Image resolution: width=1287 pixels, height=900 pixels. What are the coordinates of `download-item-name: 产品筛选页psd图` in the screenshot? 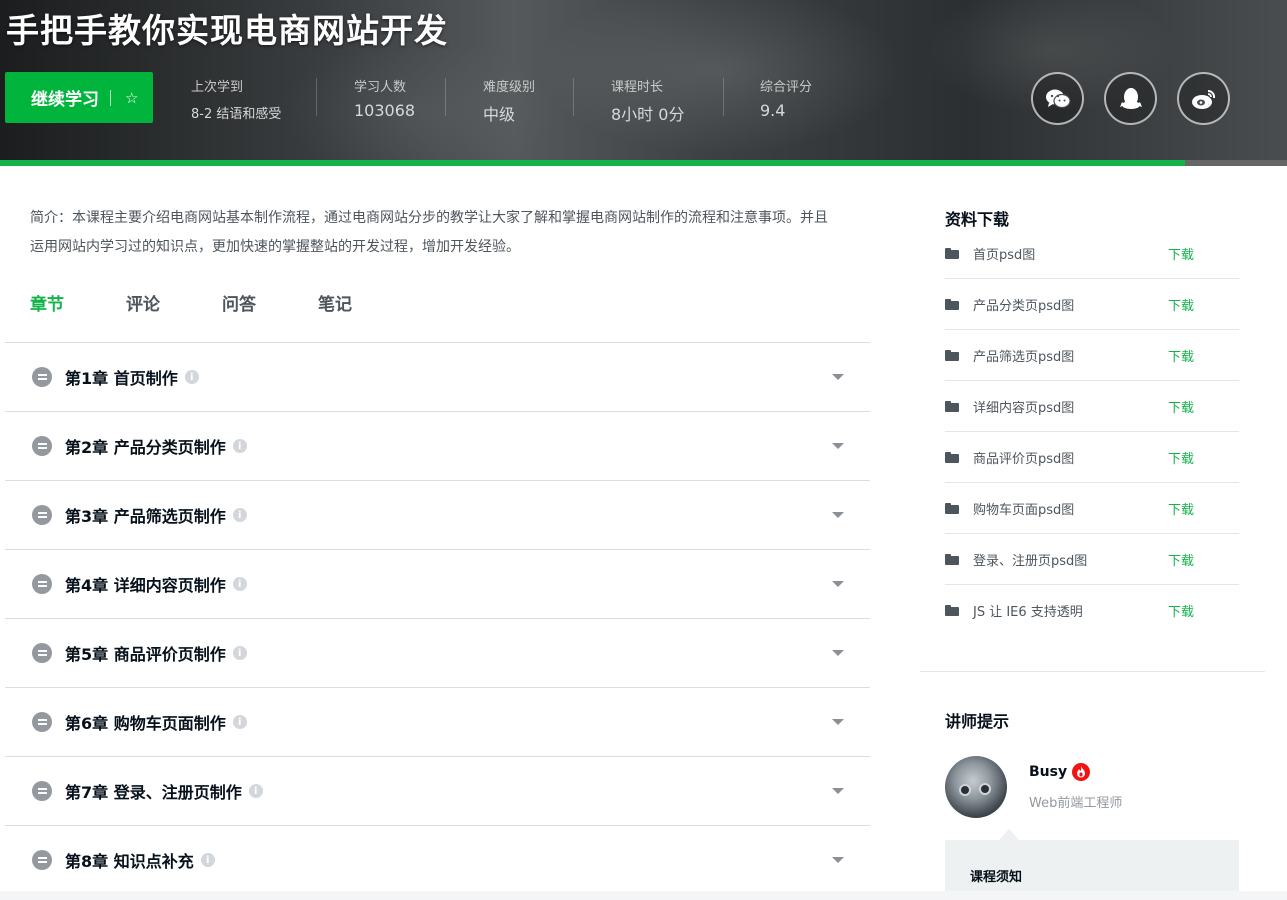 It's located at (1024, 357).